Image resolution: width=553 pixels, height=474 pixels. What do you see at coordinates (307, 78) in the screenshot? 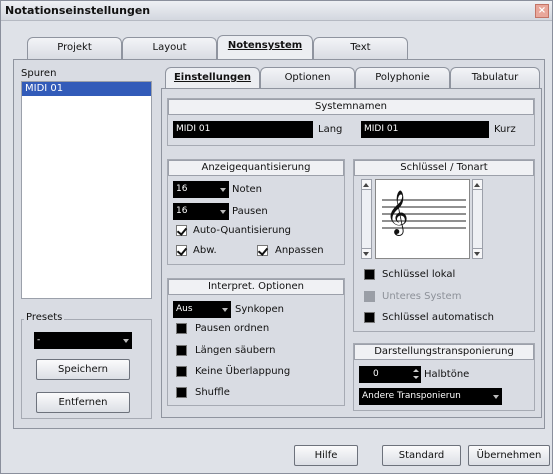
I see `subtab-optionen: Optionen` at bounding box center [307, 78].